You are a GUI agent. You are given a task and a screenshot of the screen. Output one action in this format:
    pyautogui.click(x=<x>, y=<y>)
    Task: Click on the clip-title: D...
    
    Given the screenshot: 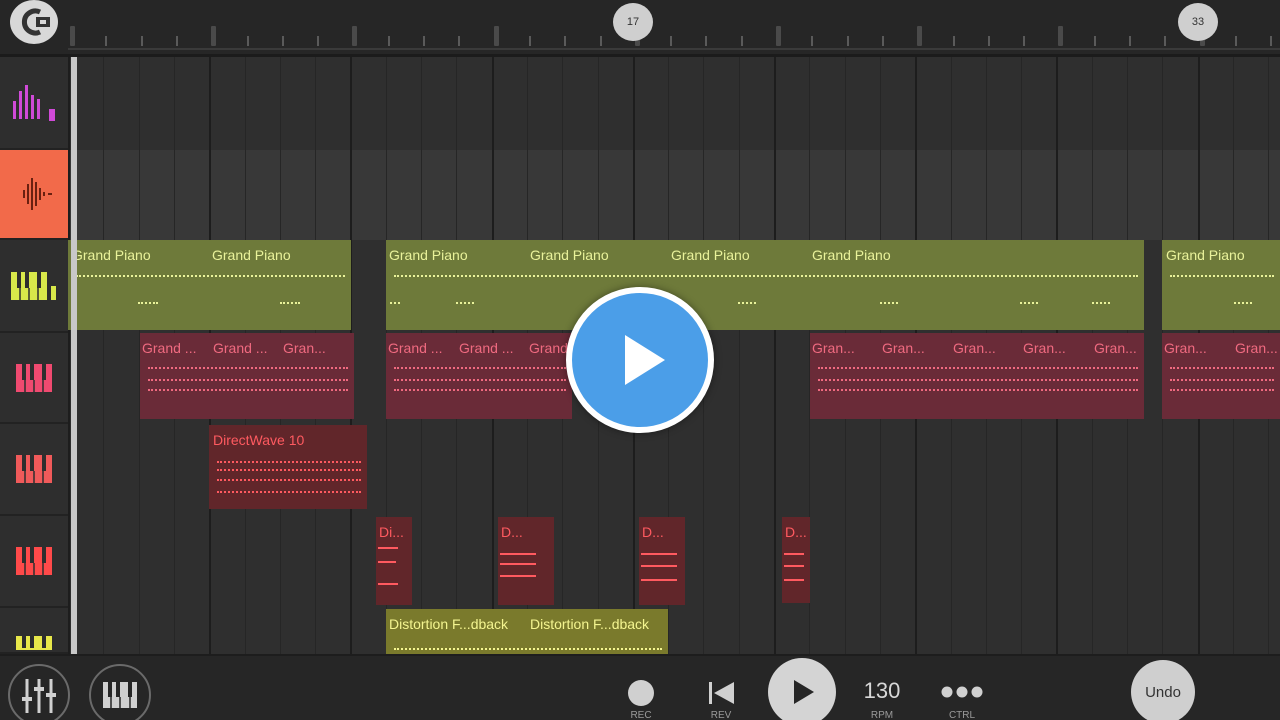 What is the action you would take?
    pyautogui.click(x=653, y=532)
    